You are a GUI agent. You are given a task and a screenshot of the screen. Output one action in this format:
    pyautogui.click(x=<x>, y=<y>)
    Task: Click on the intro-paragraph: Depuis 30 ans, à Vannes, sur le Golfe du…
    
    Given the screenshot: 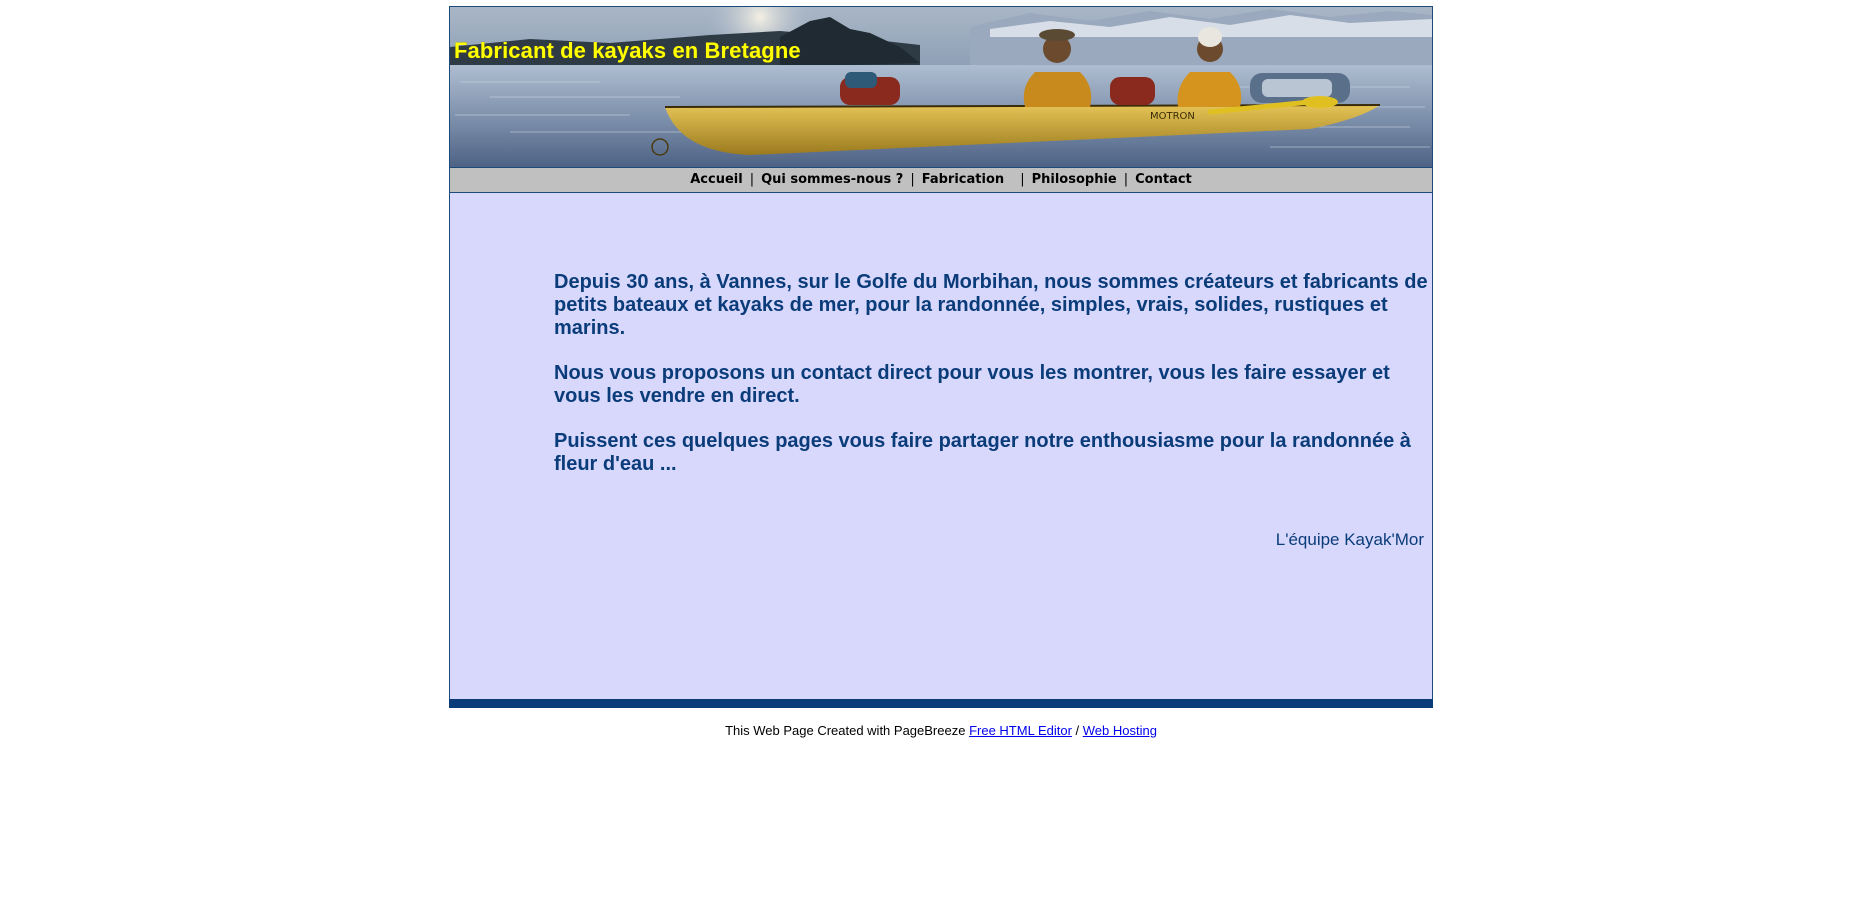 What is the action you would take?
    pyautogui.click(x=991, y=305)
    